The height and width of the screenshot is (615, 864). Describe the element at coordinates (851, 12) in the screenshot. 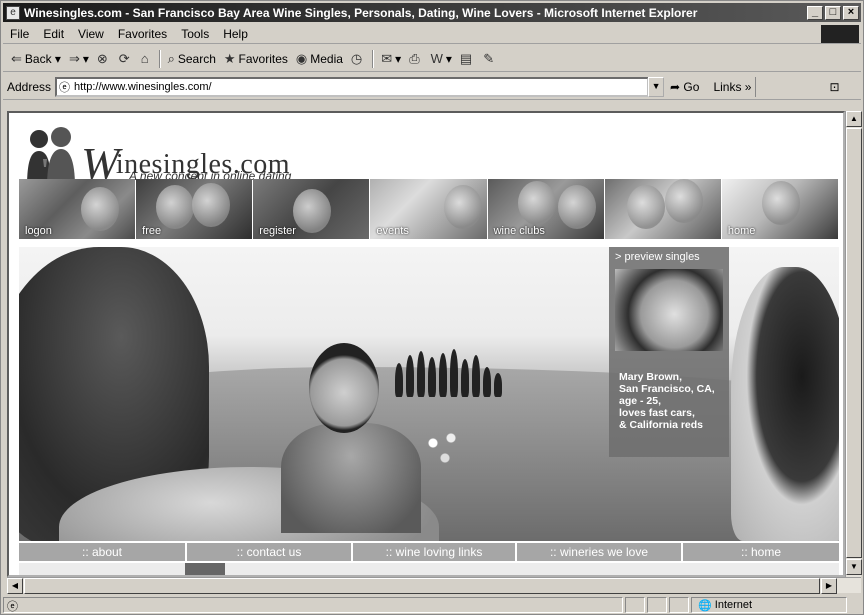

I see `close-button: ×` at that location.